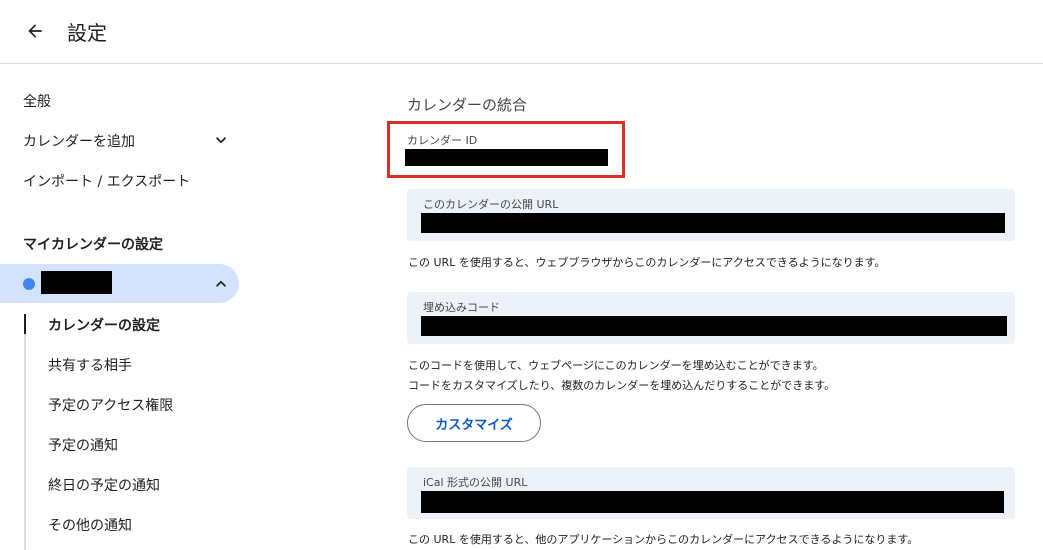 This screenshot has width=1043, height=550. What do you see at coordinates (521, 32) in the screenshot?
I see `top-bar: 設定` at bounding box center [521, 32].